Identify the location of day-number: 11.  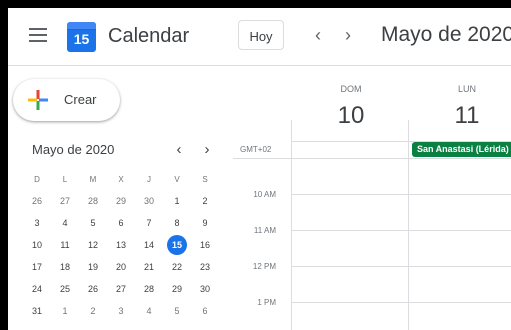
(467, 116).